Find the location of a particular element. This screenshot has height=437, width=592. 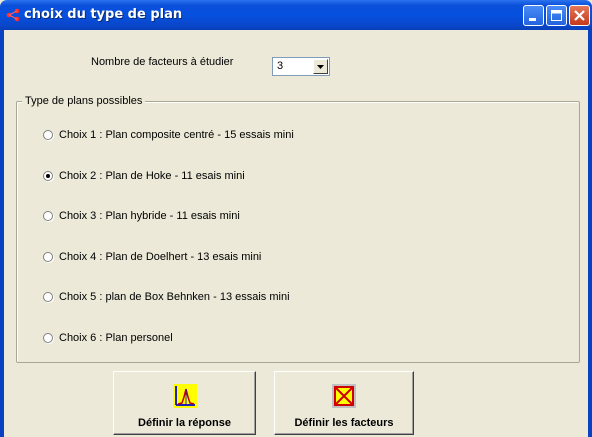

window-frame-left is located at coordinates (2, 233).